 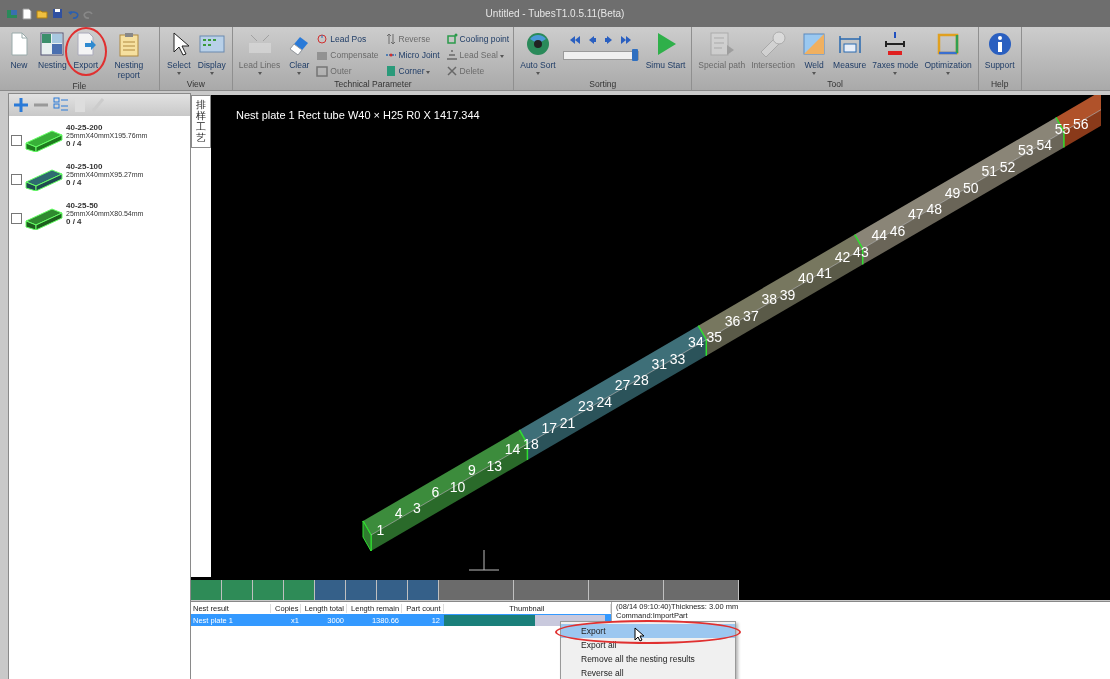 I want to click on document-icon, so click(x=27, y=13).